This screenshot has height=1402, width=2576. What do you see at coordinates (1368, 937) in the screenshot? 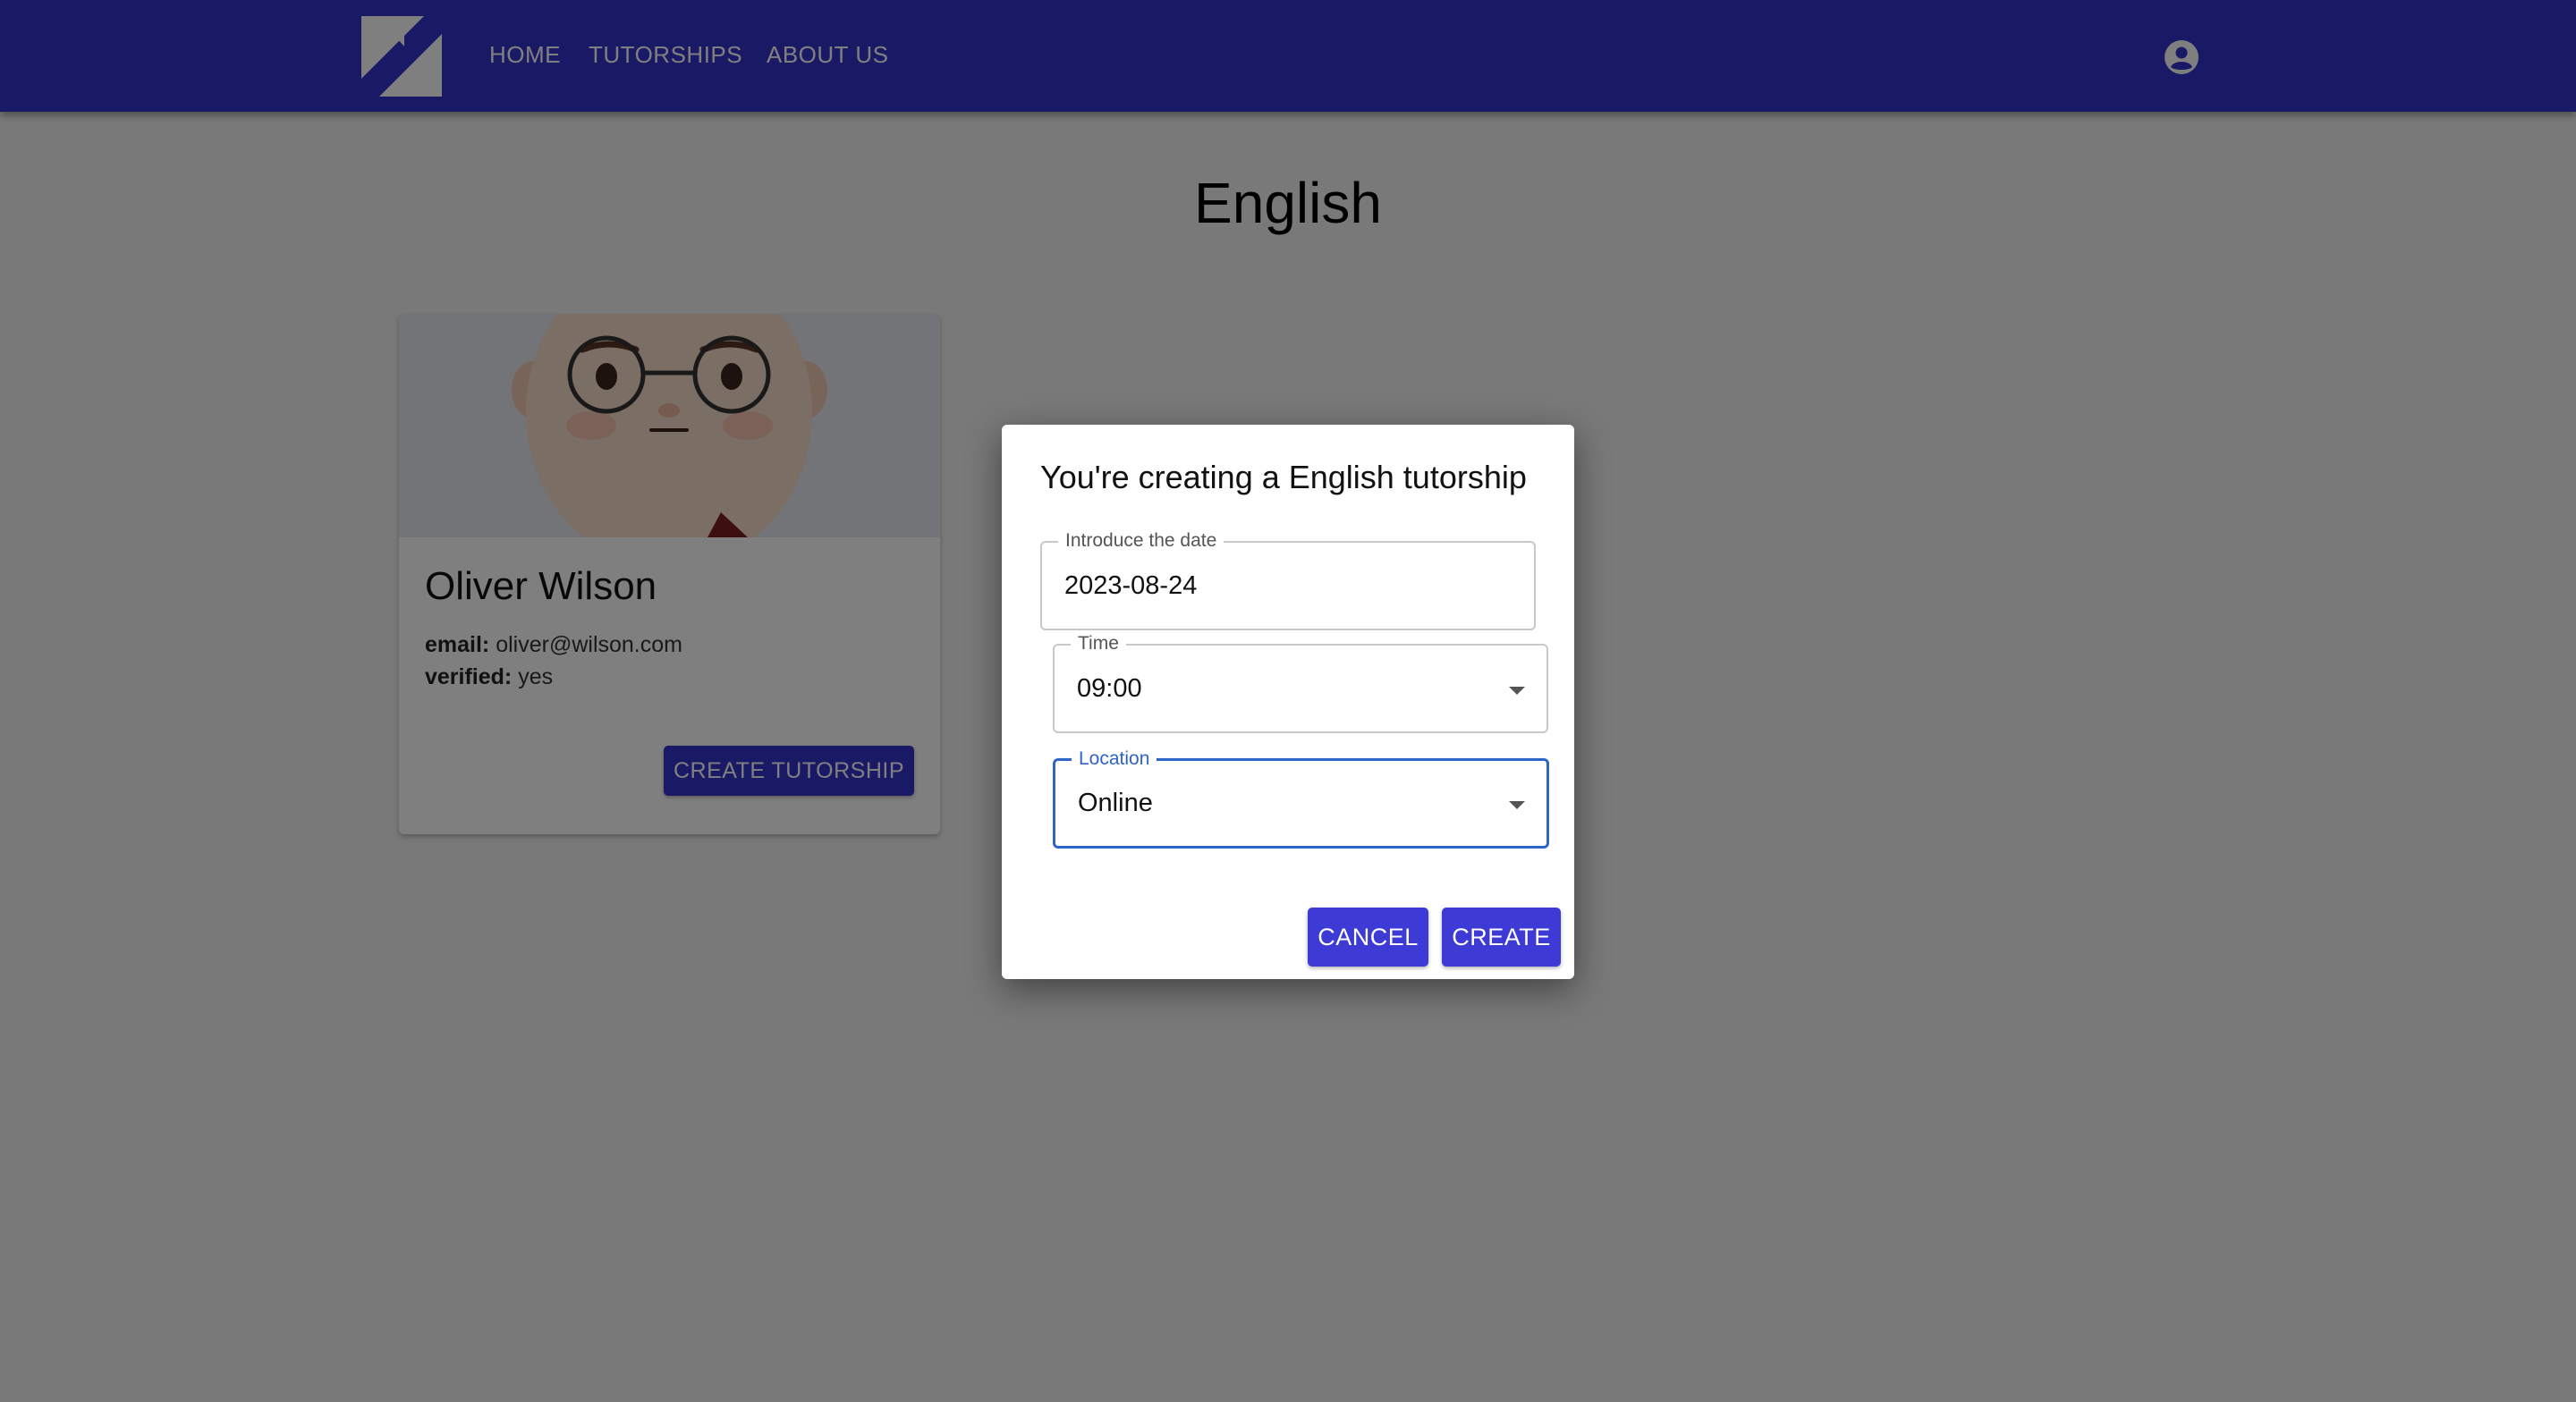
I see `cancel-button: CANCEL` at bounding box center [1368, 937].